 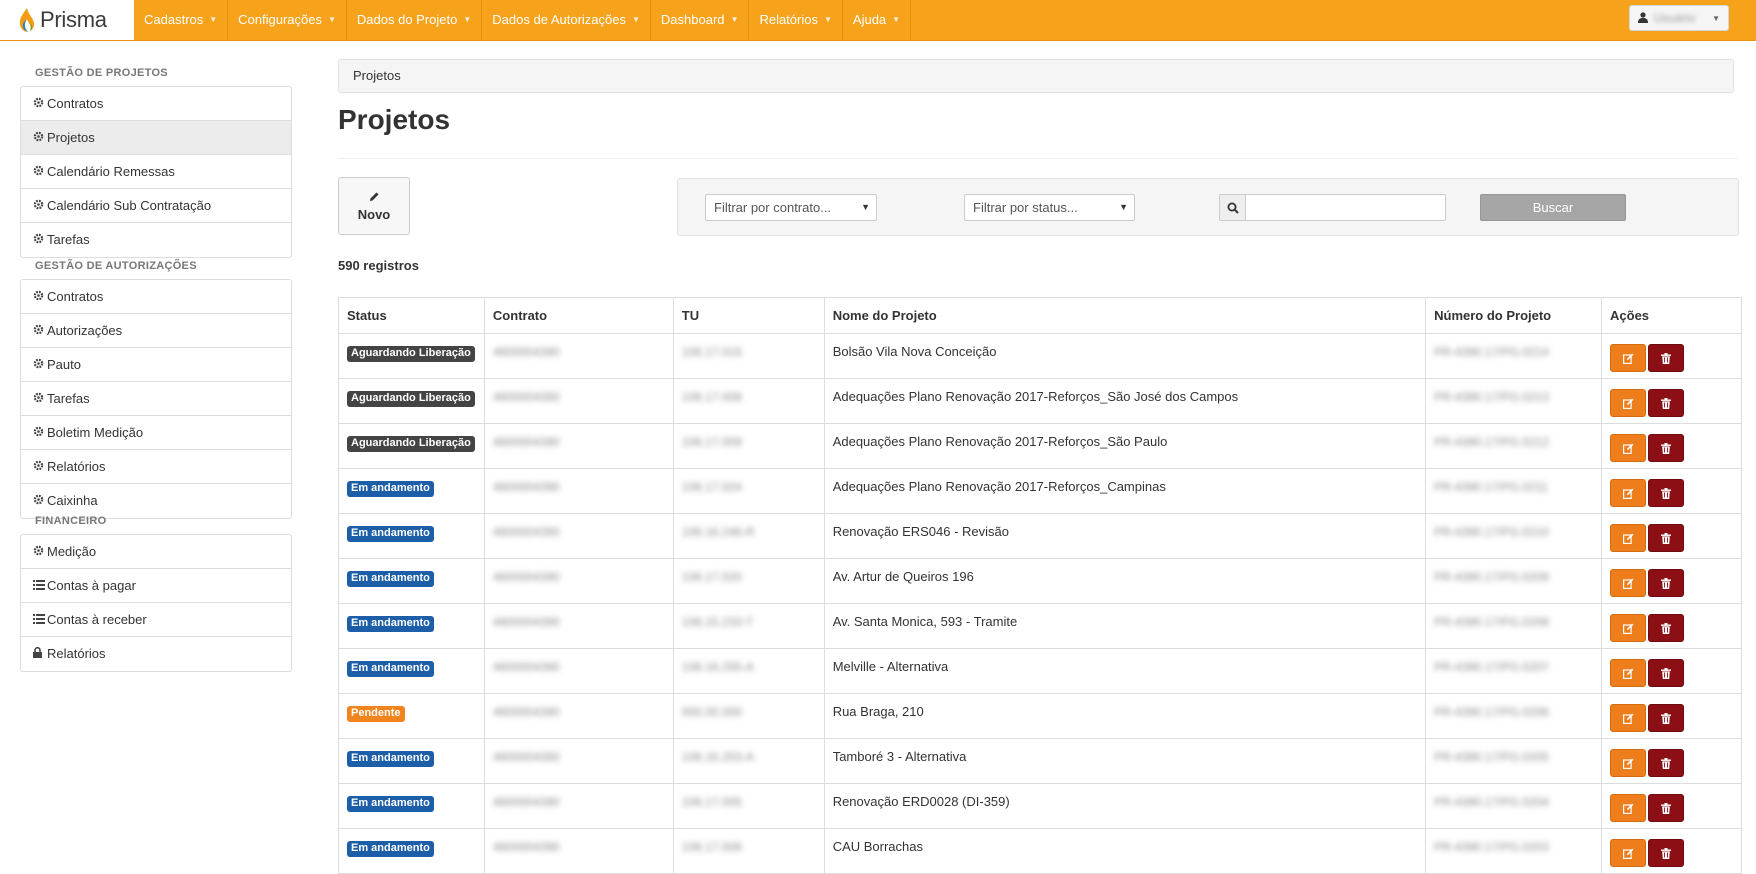 What do you see at coordinates (407, 19) in the screenshot?
I see `nav-item-label: Dados do Projeto` at bounding box center [407, 19].